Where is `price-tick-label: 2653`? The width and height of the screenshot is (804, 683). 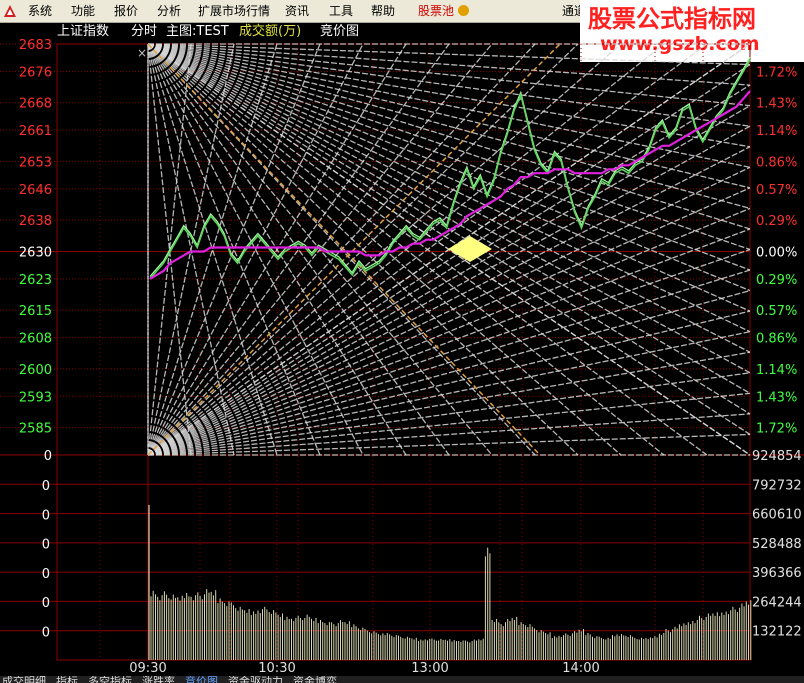
price-tick-label: 2653 is located at coordinates (35, 162).